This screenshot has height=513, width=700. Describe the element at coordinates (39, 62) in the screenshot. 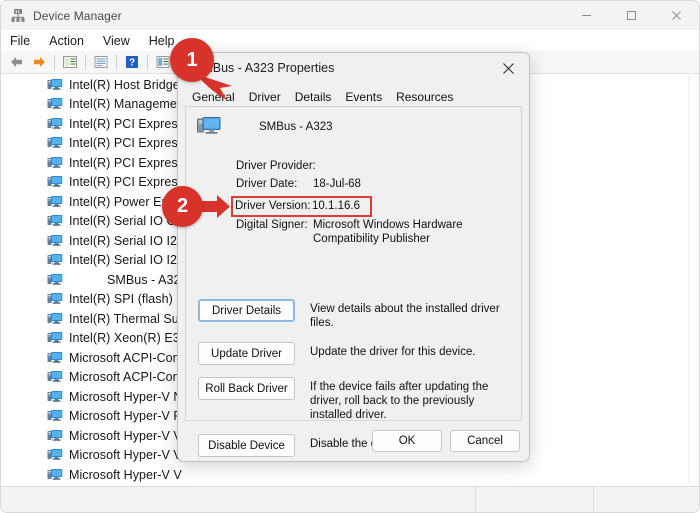

I see `forward-icon` at that location.